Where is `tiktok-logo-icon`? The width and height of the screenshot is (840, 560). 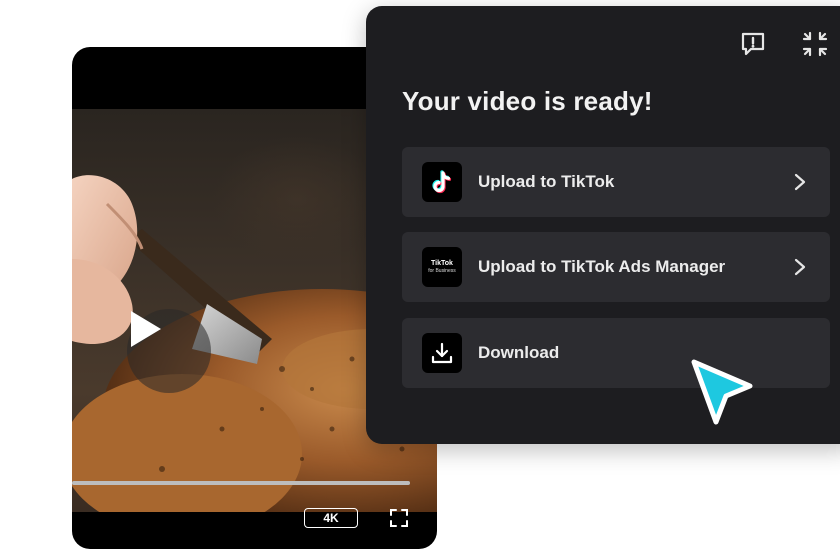 tiktok-logo-icon is located at coordinates (442, 182).